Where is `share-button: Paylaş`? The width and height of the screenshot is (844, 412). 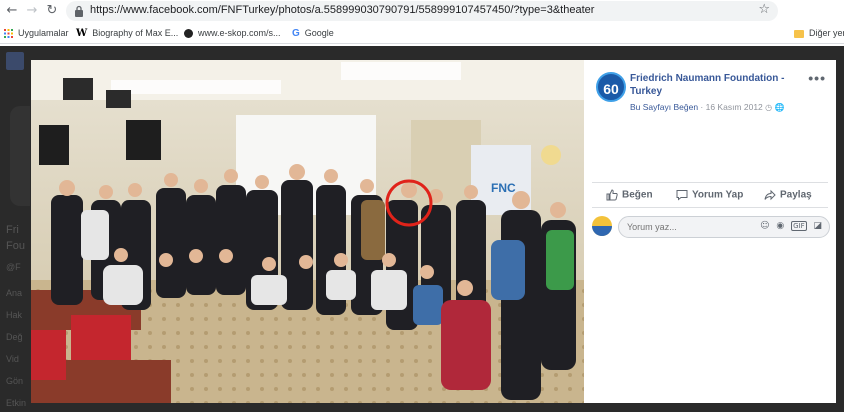 share-button: Paylaş is located at coordinates (788, 195).